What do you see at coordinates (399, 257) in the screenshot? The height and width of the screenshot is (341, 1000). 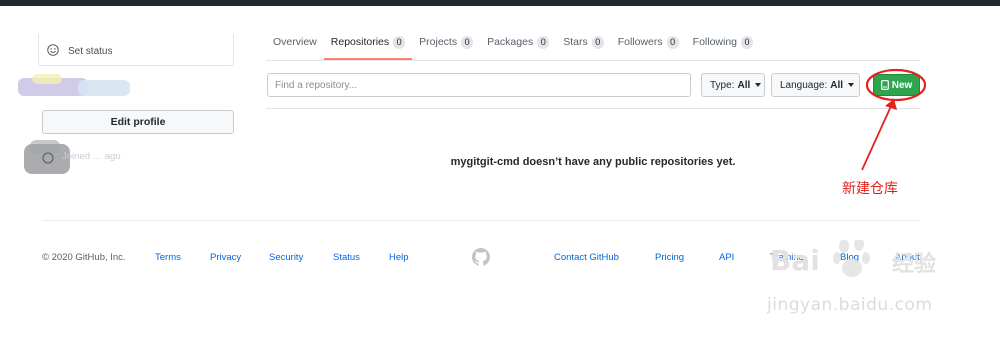 I see `footer-link-help: Help` at bounding box center [399, 257].